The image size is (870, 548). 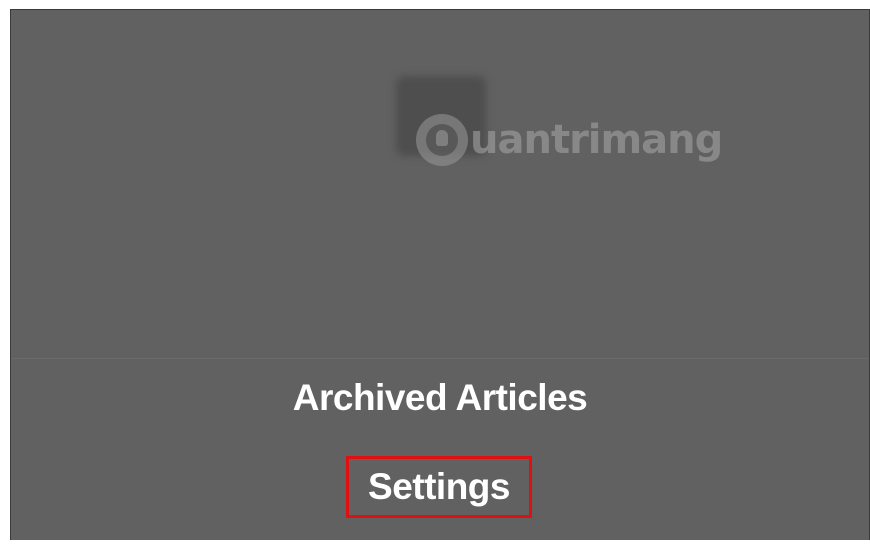 What do you see at coordinates (440, 398) in the screenshot?
I see `menu-item-archived-articles: Archived Articles` at bounding box center [440, 398].